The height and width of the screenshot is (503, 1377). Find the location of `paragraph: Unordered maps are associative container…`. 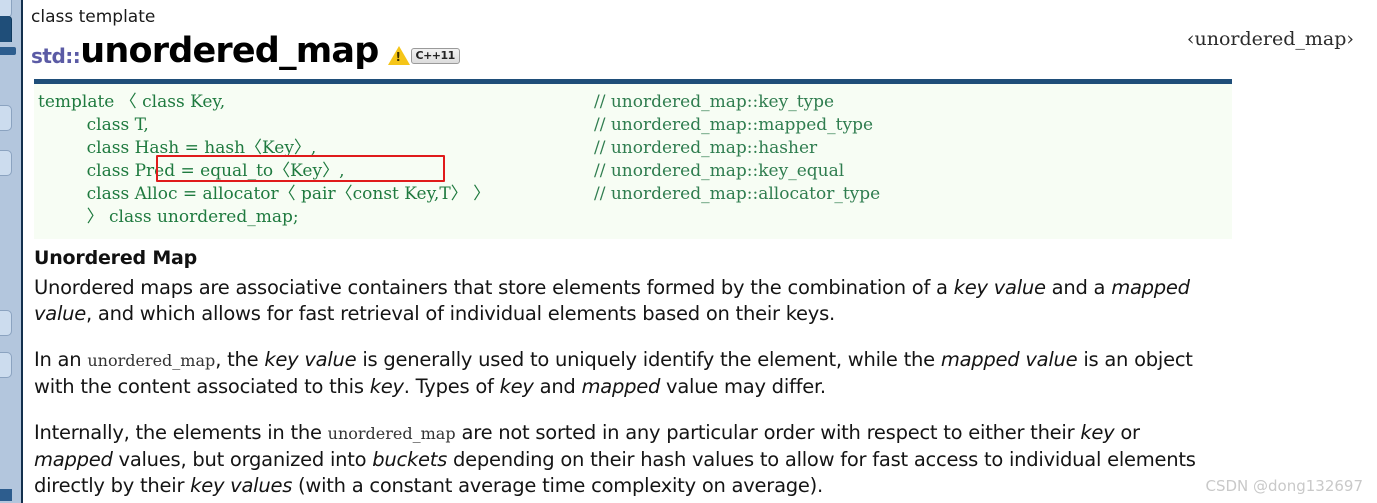

paragraph: Unordered maps are associative container… is located at coordinates (621, 301).